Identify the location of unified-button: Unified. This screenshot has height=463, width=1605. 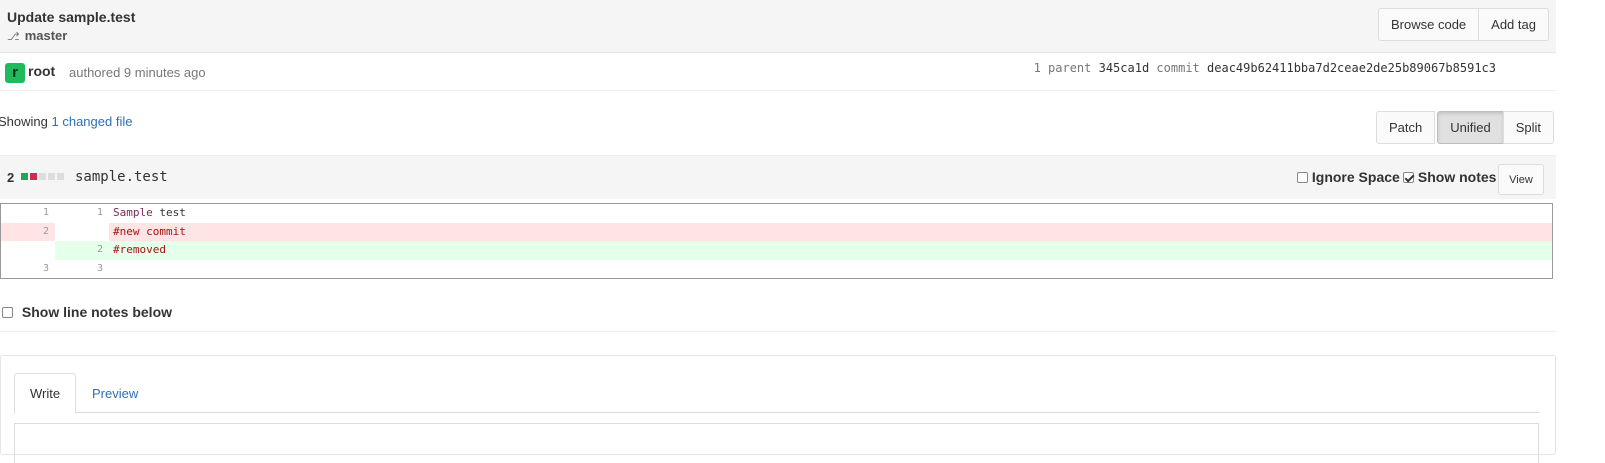
(1470, 127).